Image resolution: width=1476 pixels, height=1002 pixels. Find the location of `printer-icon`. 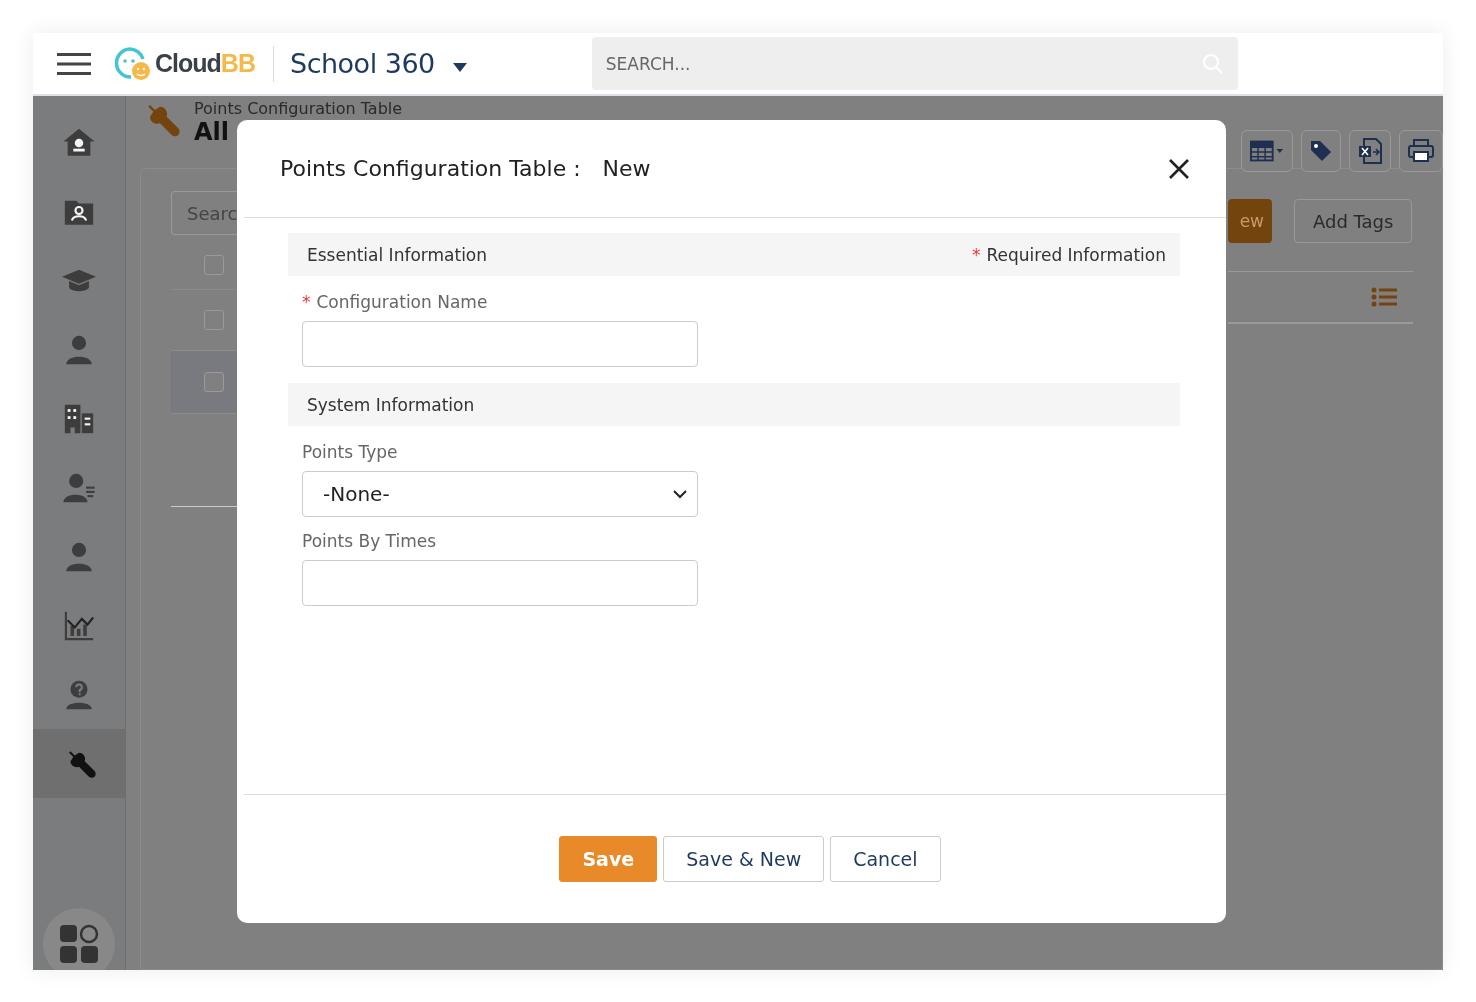

printer-icon is located at coordinates (1421, 151).